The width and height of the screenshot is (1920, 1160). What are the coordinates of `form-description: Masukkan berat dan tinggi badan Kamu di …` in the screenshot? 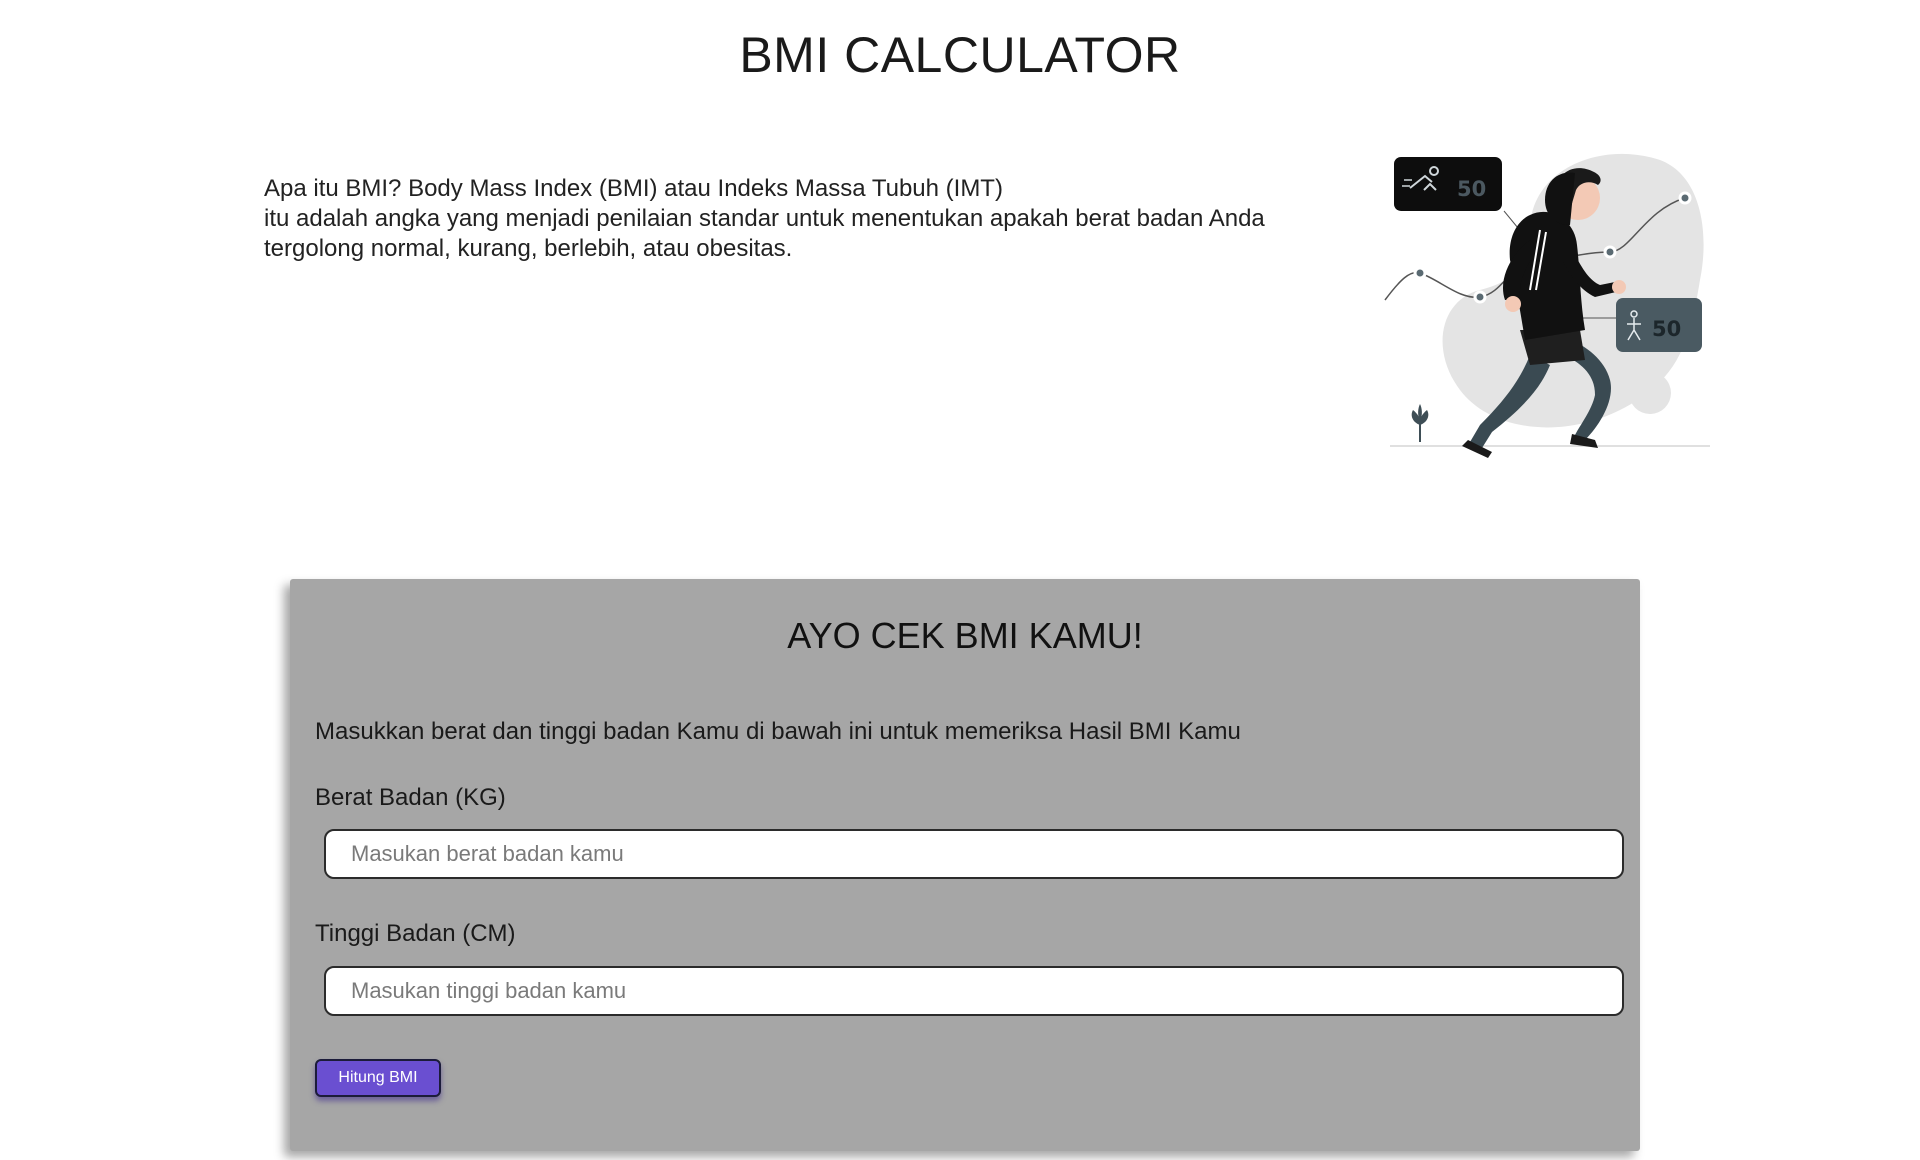 It's located at (778, 731).